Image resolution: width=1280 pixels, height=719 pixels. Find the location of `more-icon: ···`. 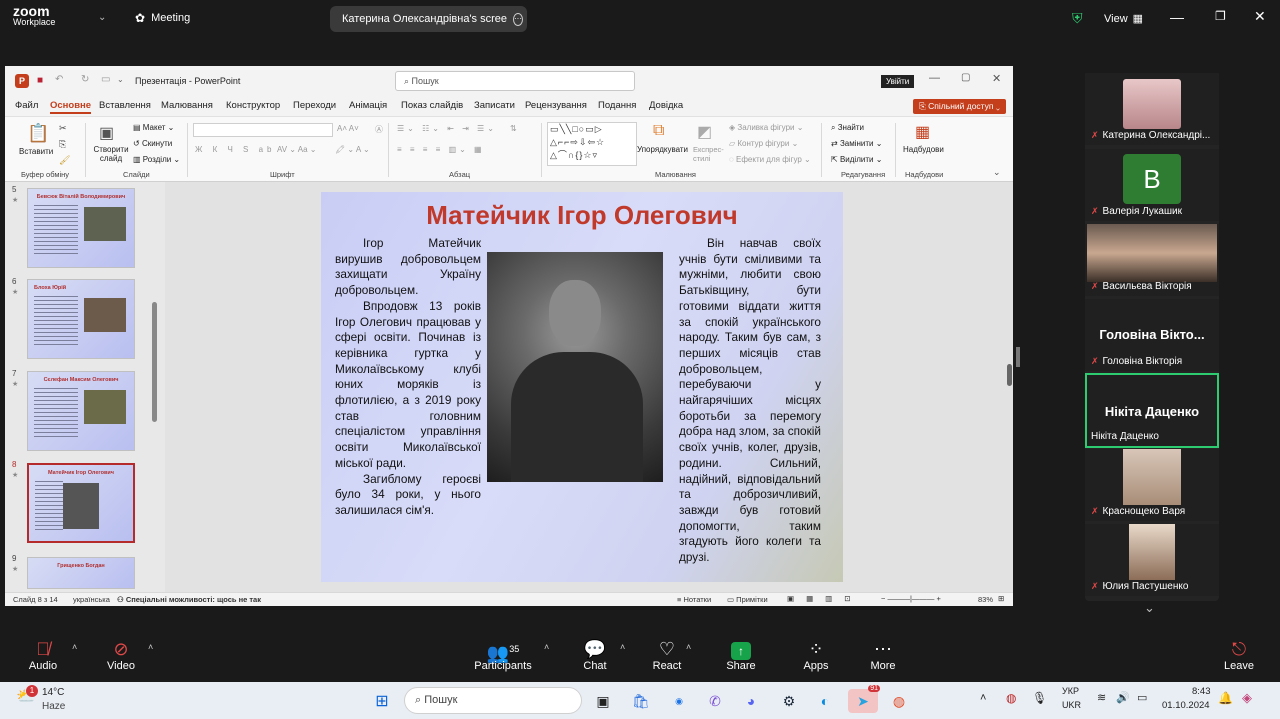

more-icon: ··· is located at coordinates (518, 19).